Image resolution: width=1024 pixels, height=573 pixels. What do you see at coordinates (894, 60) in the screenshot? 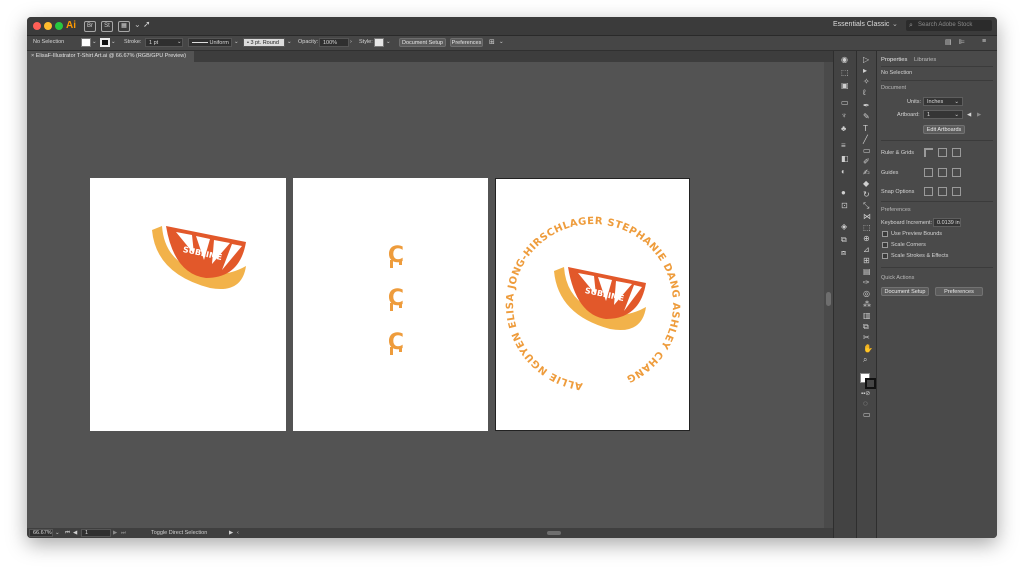
I see `tab-properties: Properties` at bounding box center [894, 60].